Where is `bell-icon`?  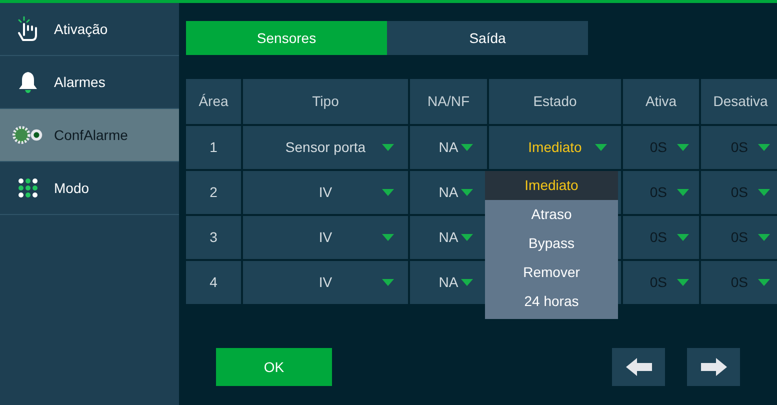
bell-icon is located at coordinates (28, 82).